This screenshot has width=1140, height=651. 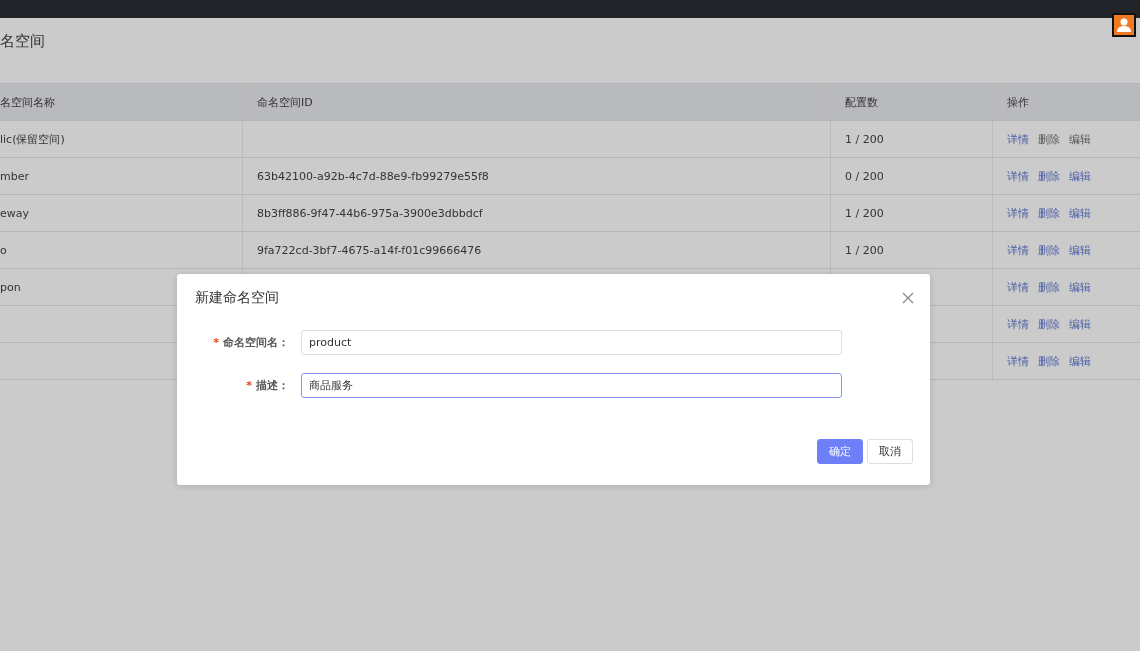 What do you see at coordinates (571, 342) in the screenshot?
I see `input-field: product` at bounding box center [571, 342].